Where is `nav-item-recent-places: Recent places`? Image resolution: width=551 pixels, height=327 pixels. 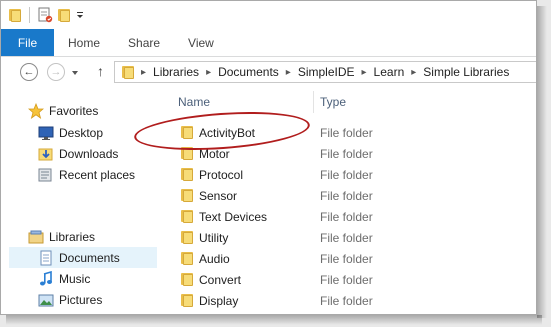 nav-item-recent-places: Recent places is located at coordinates (86, 174).